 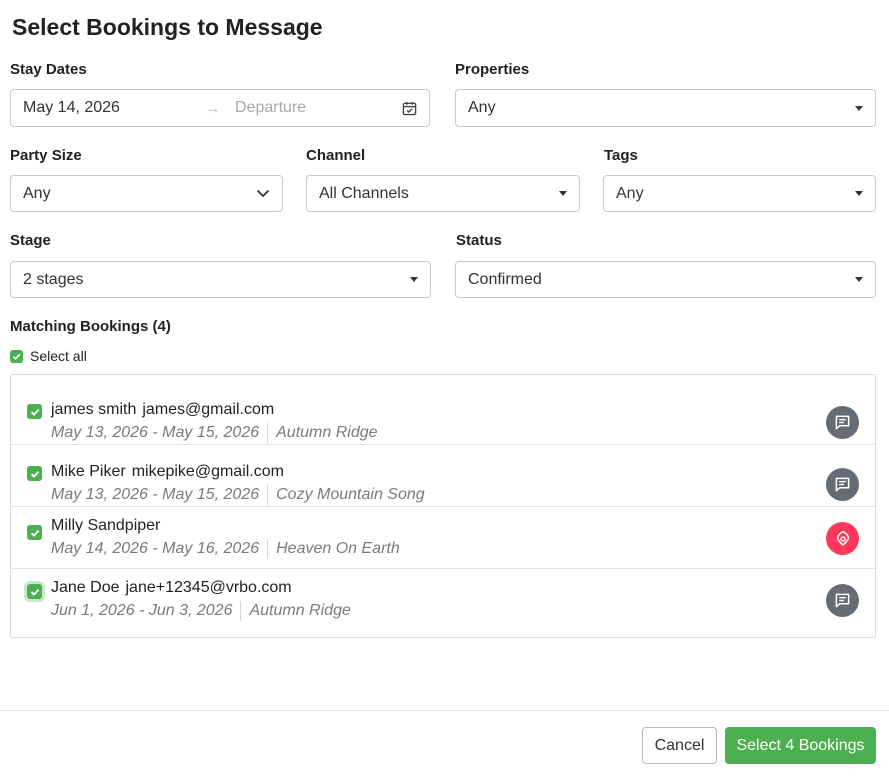 I want to click on booking-details: May 13, 2026 - May 15, 2026 Autumn Ridge, so click(x=214, y=433).